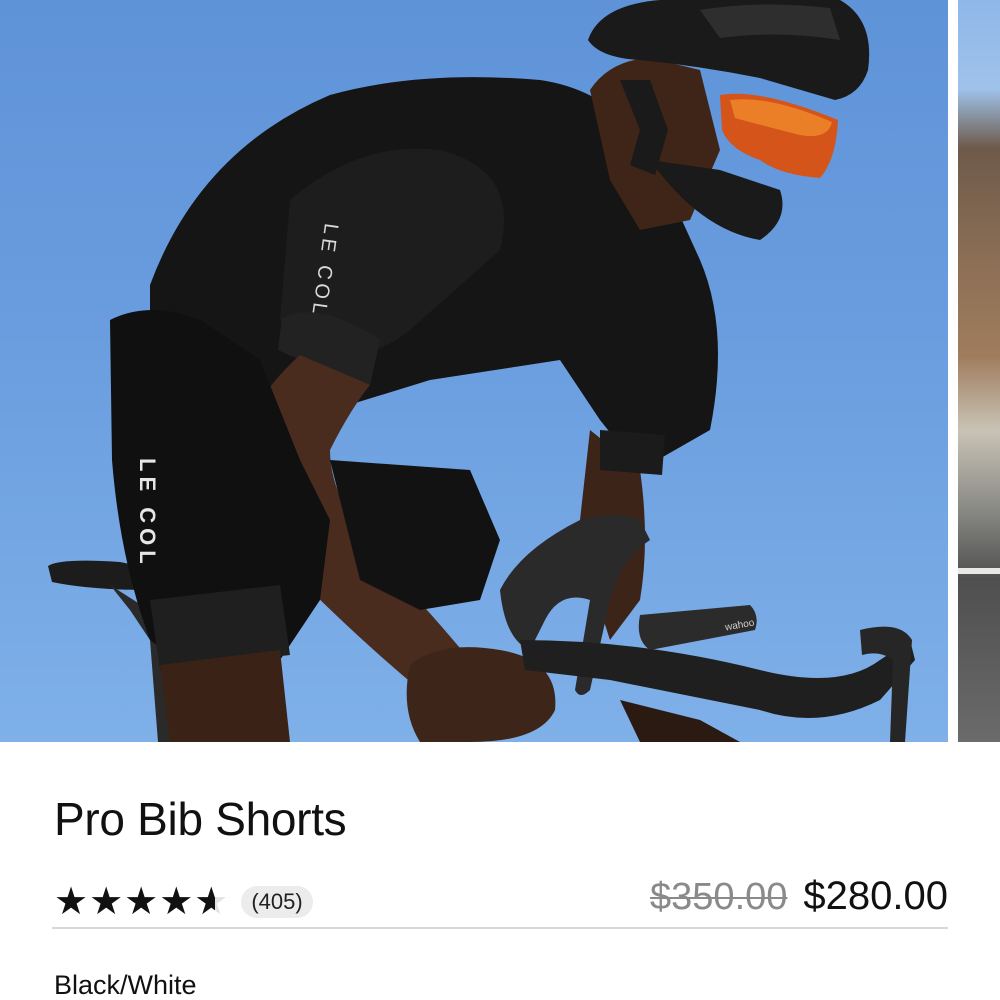 The width and height of the screenshot is (1000, 1000). Describe the element at coordinates (799, 896) in the screenshot. I see `price-block: $350.00 $280.00` at that location.